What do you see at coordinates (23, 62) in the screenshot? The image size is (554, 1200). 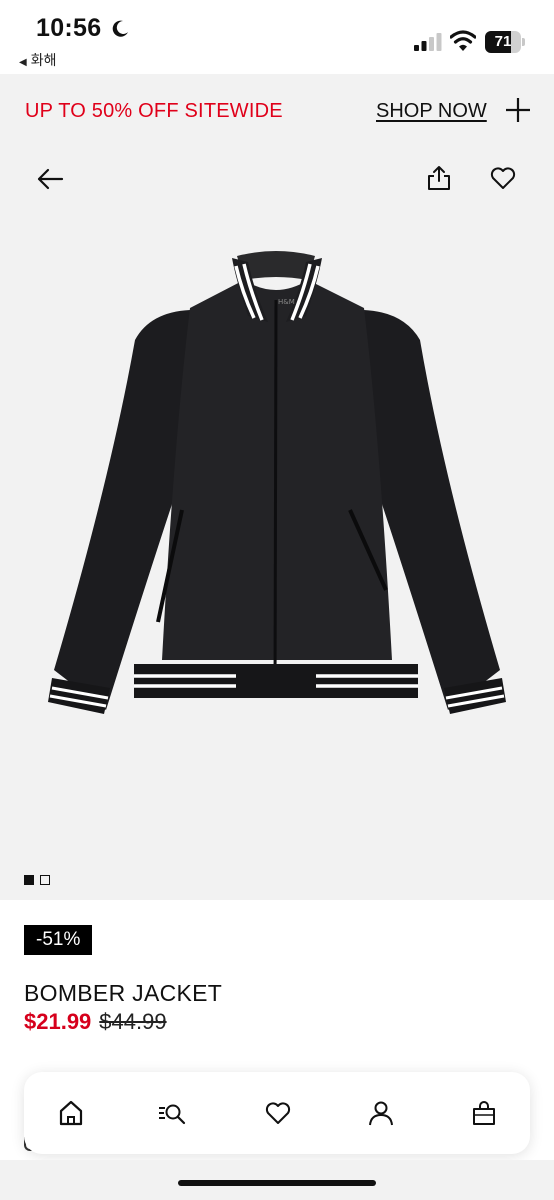 I see `back-triangle-icon: ◀` at bounding box center [23, 62].